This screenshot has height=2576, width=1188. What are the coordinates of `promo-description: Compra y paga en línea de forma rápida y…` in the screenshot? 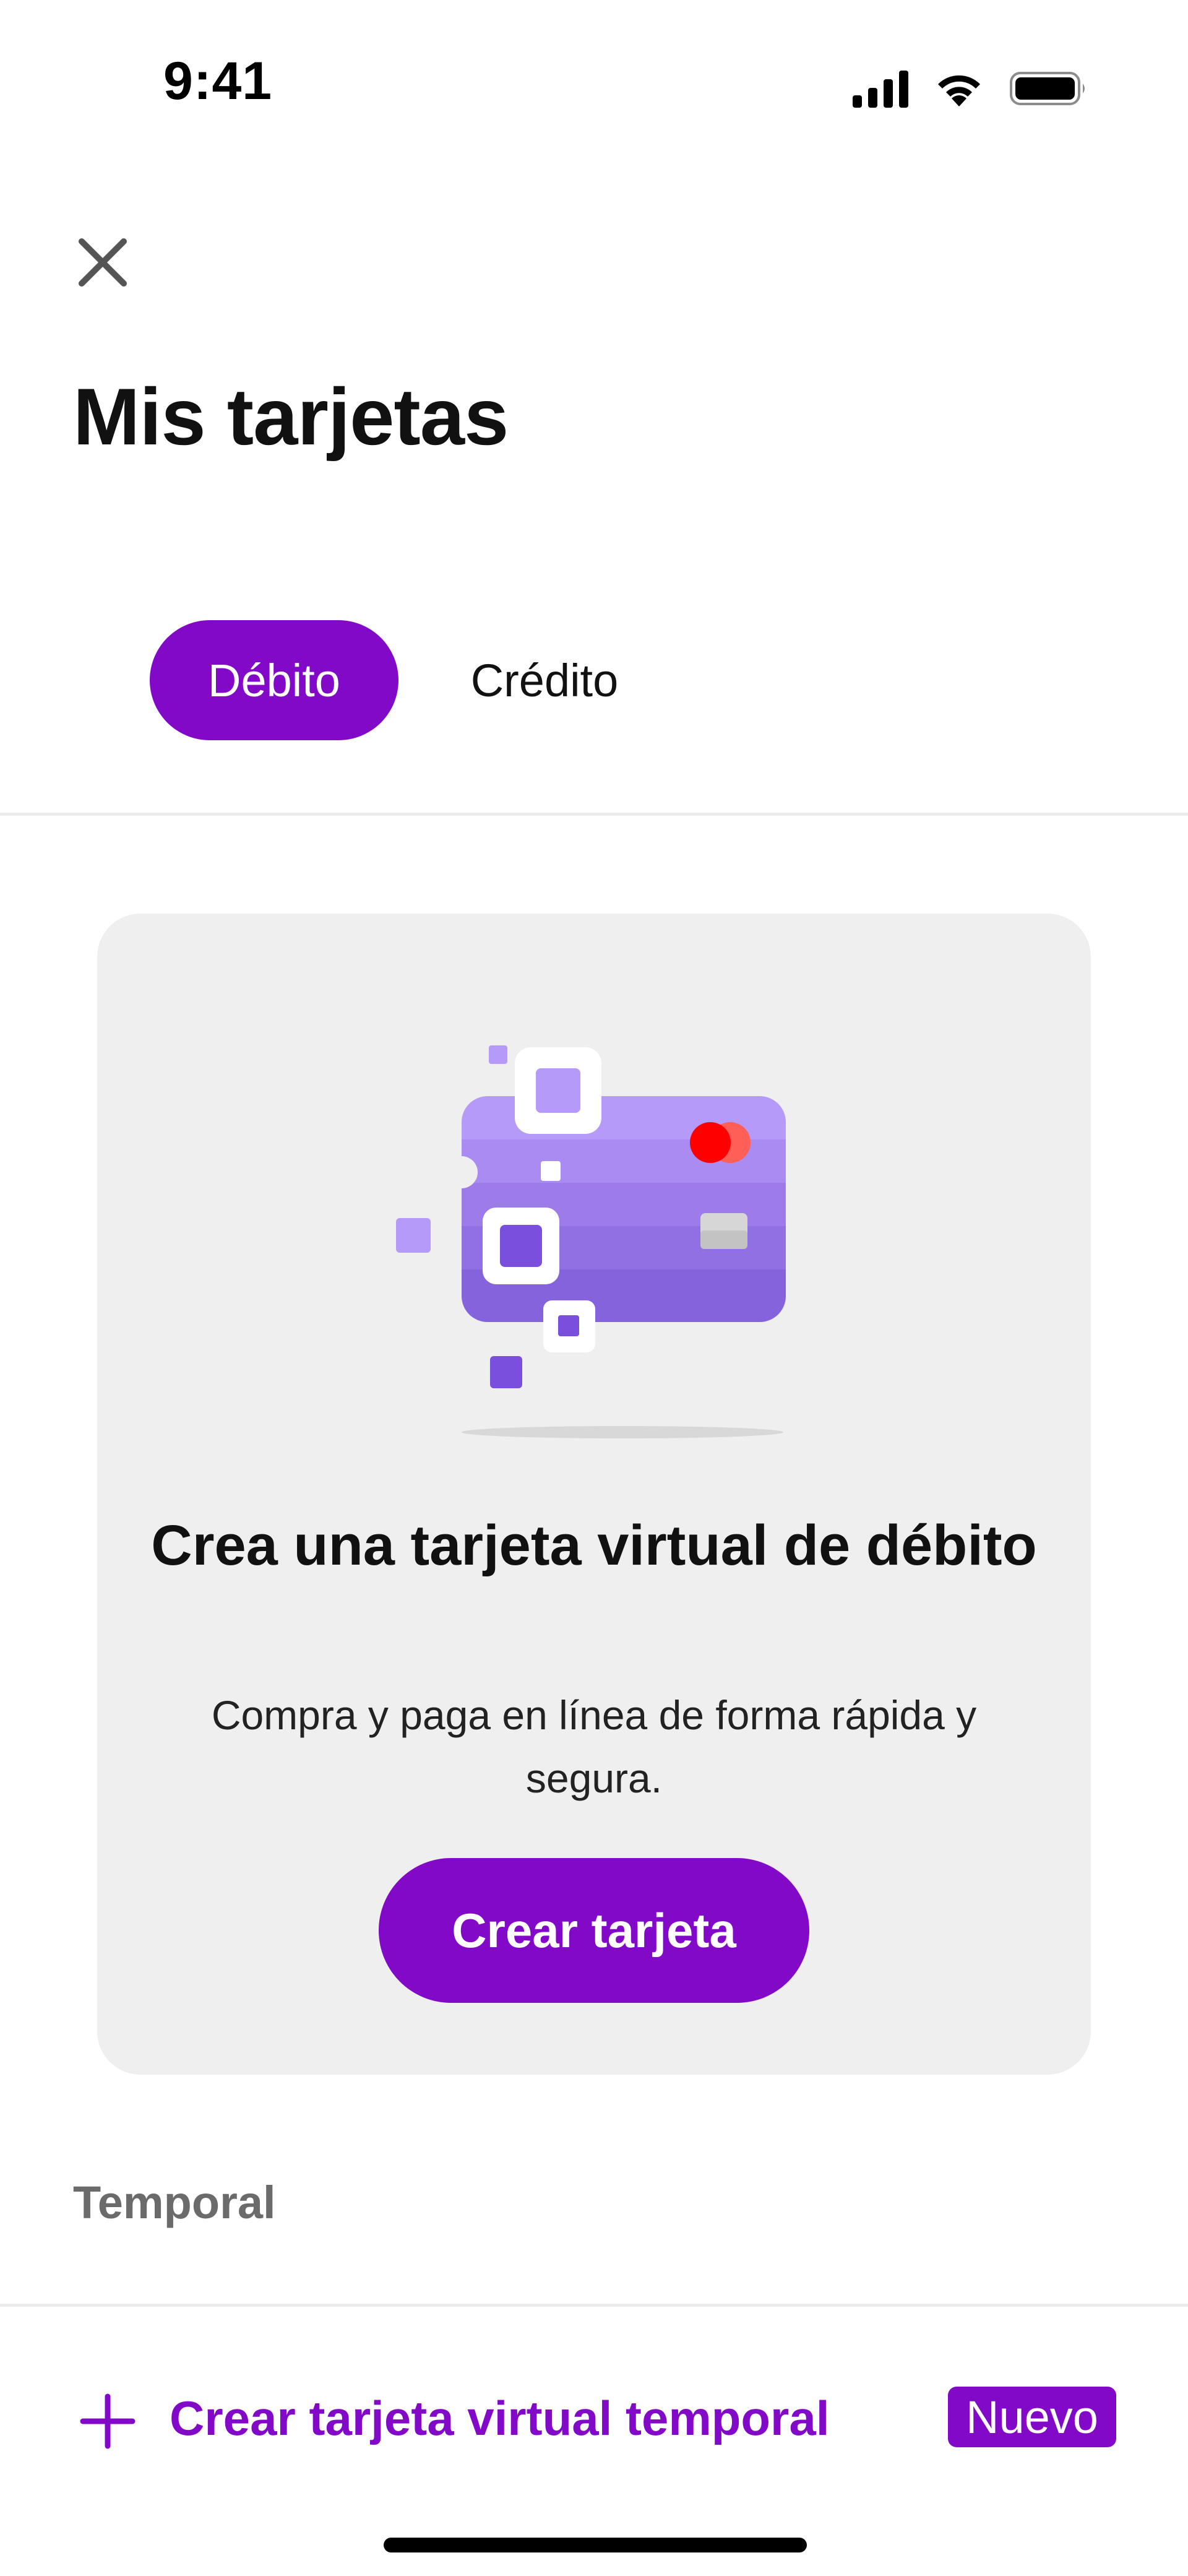 It's located at (594, 1746).